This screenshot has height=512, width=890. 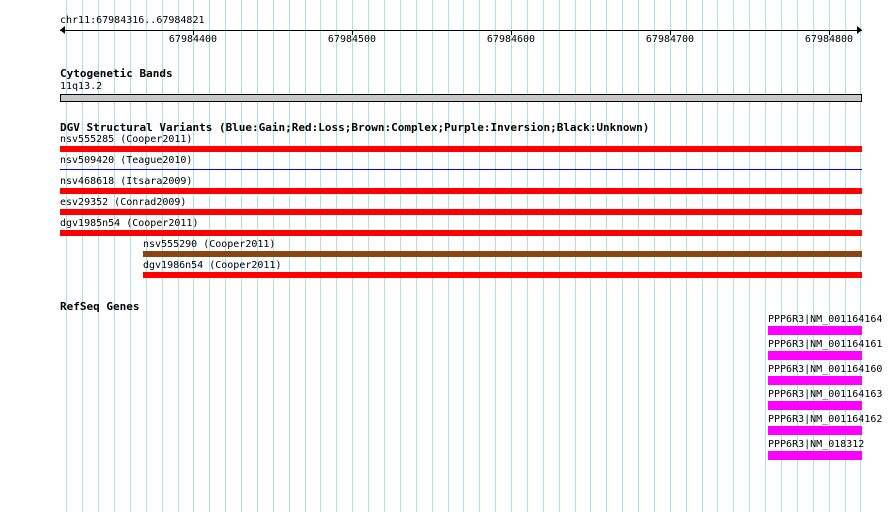 What do you see at coordinates (129, 223) in the screenshot?
I see `dgv-variant-label: dgv1985n54 (Cooper2011)` at bounding box center [129, 223].